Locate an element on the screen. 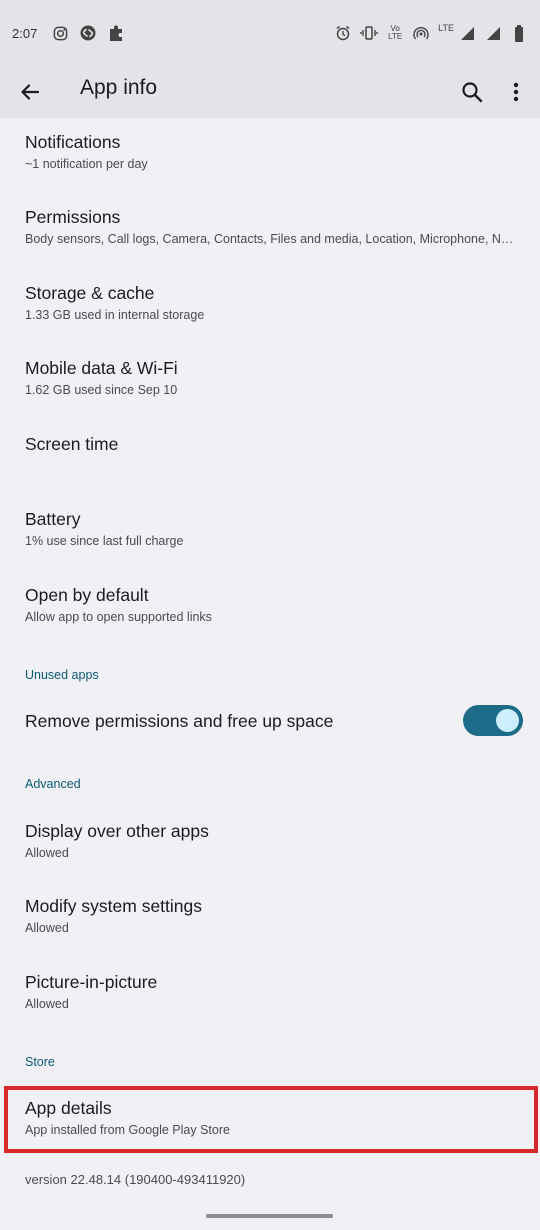 The width and height of the screenshot is (540, 1230). picture-in-picture-item: Picture-in-picture Allowed is located at coordinates (270, 991).